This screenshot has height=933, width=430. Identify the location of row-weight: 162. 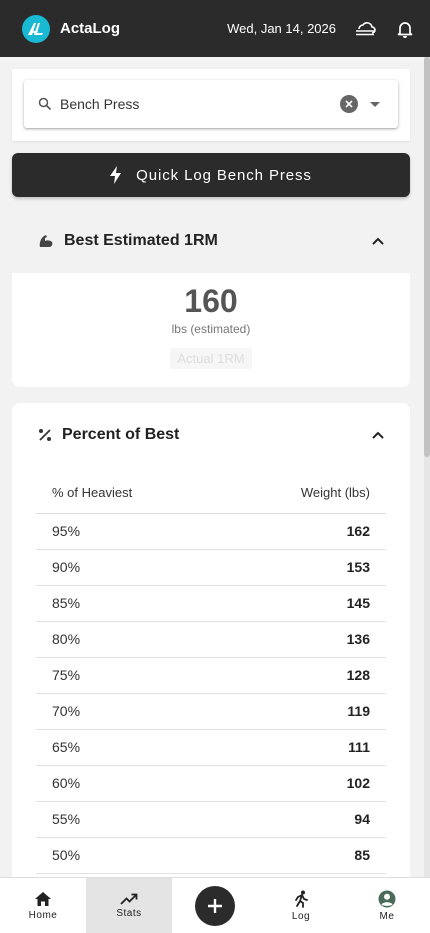
(303, 531).